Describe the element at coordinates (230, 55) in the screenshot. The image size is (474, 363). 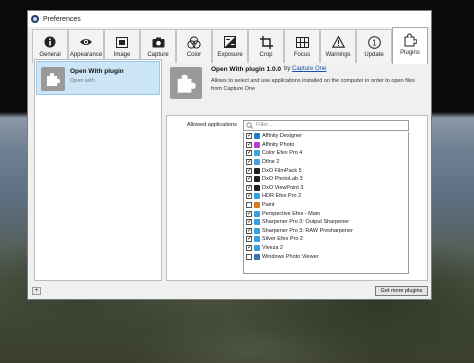
I see `tab-label: Exposure` at that location.